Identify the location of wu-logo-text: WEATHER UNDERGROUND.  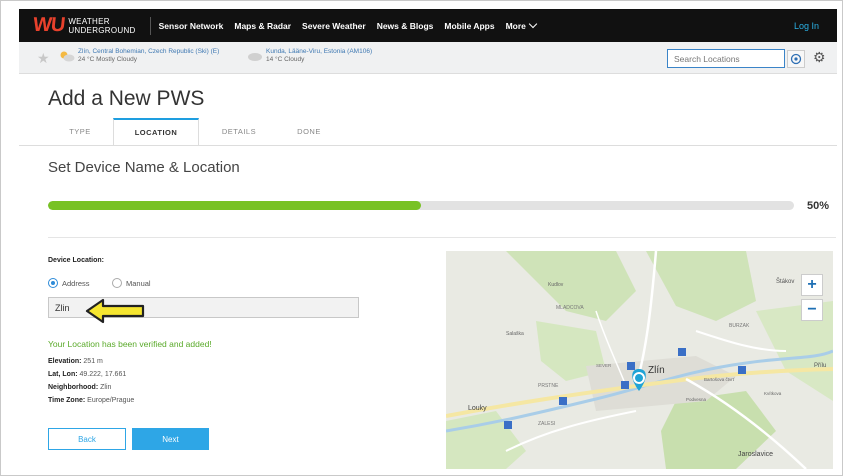
(102, 25).